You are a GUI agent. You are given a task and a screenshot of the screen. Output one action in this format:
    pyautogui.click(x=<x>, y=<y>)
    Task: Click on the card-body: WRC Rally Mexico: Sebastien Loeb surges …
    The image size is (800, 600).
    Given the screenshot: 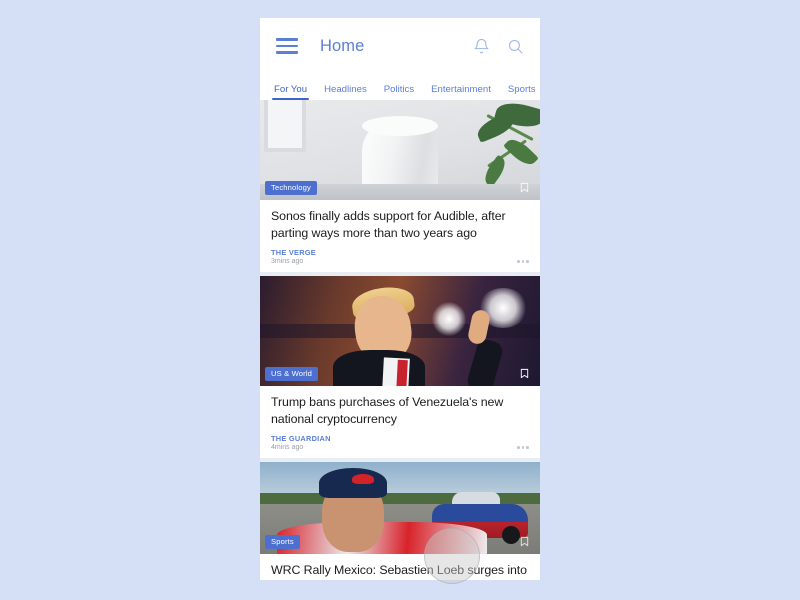 What is the action you would take?
    pyautogui.click(x=400, y=567)
    